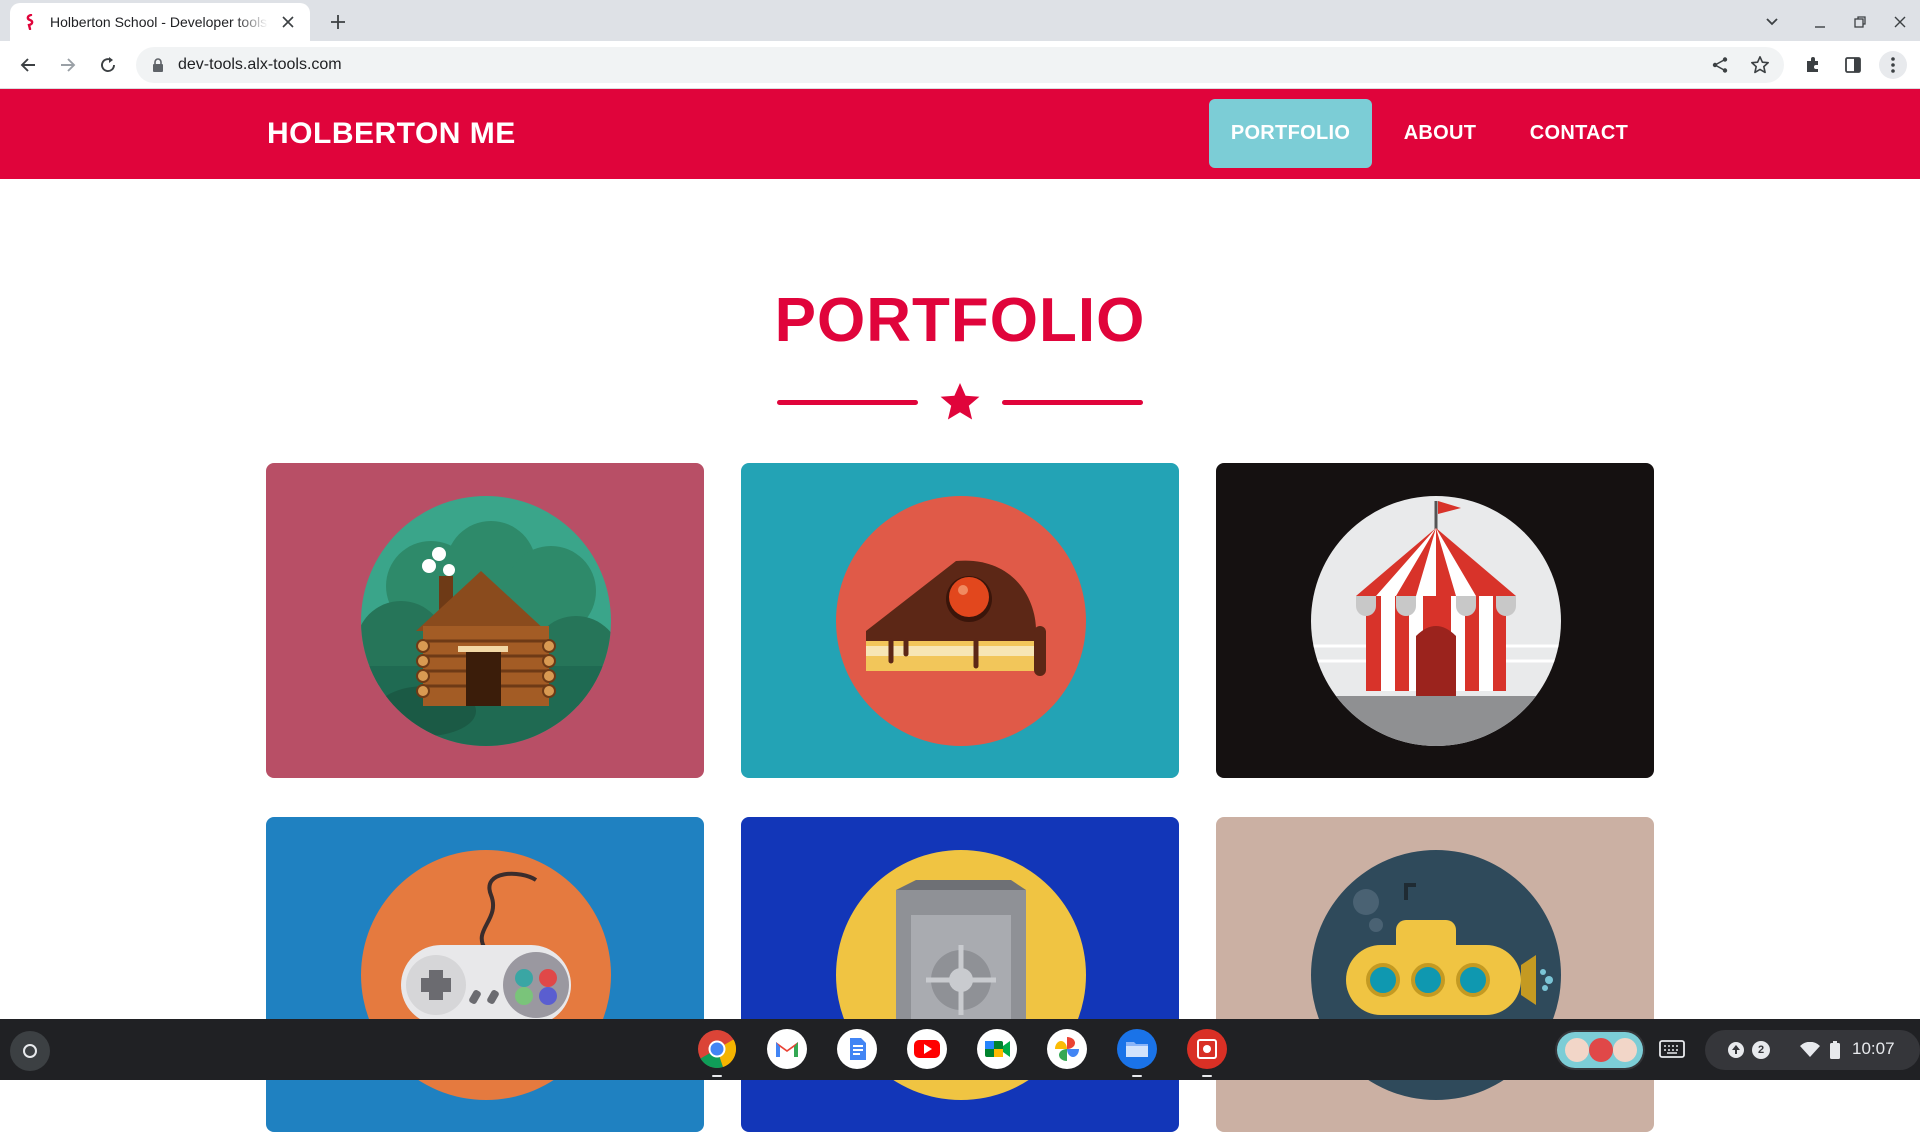 The width and height of the screenshot is (1920, 1132). Describe the element at coordinates (288, 22) in the screenshot. I see `tab-close-icon` at that location.